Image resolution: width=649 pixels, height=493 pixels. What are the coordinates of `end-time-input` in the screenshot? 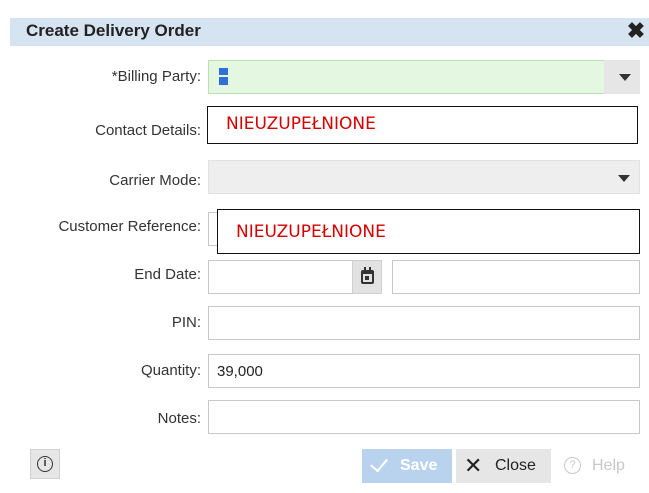 It's located at (516, 277).